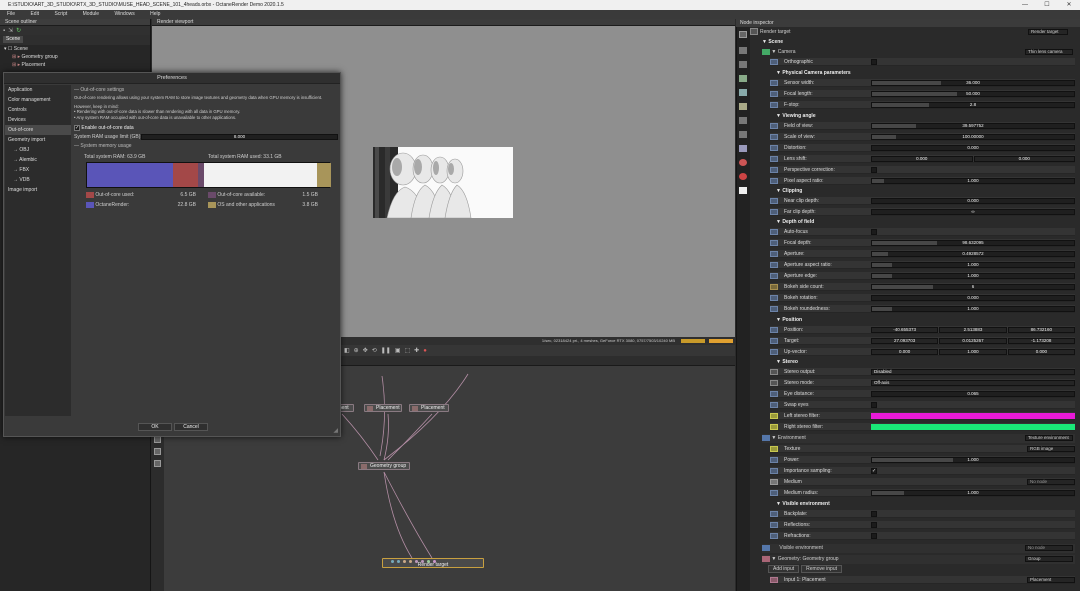 This screenshot has width=1080, height=591. I want to click on prop-medium: Medium No node, so click(922, 482).